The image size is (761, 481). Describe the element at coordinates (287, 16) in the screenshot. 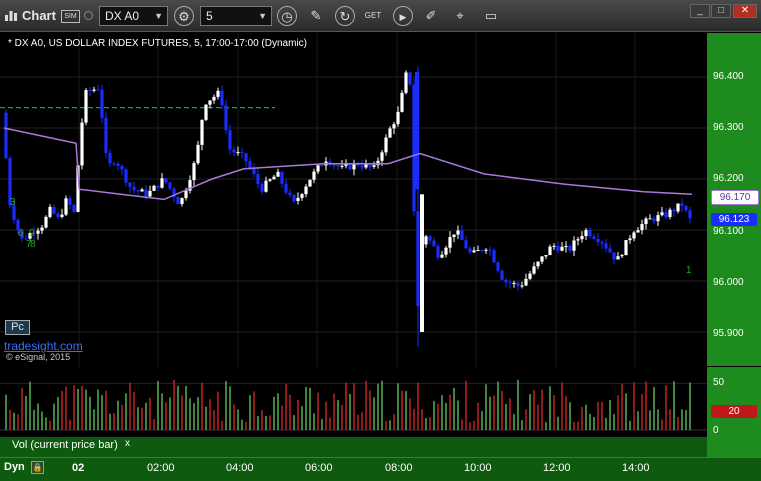

I see `time-icon: ◷` at that location.